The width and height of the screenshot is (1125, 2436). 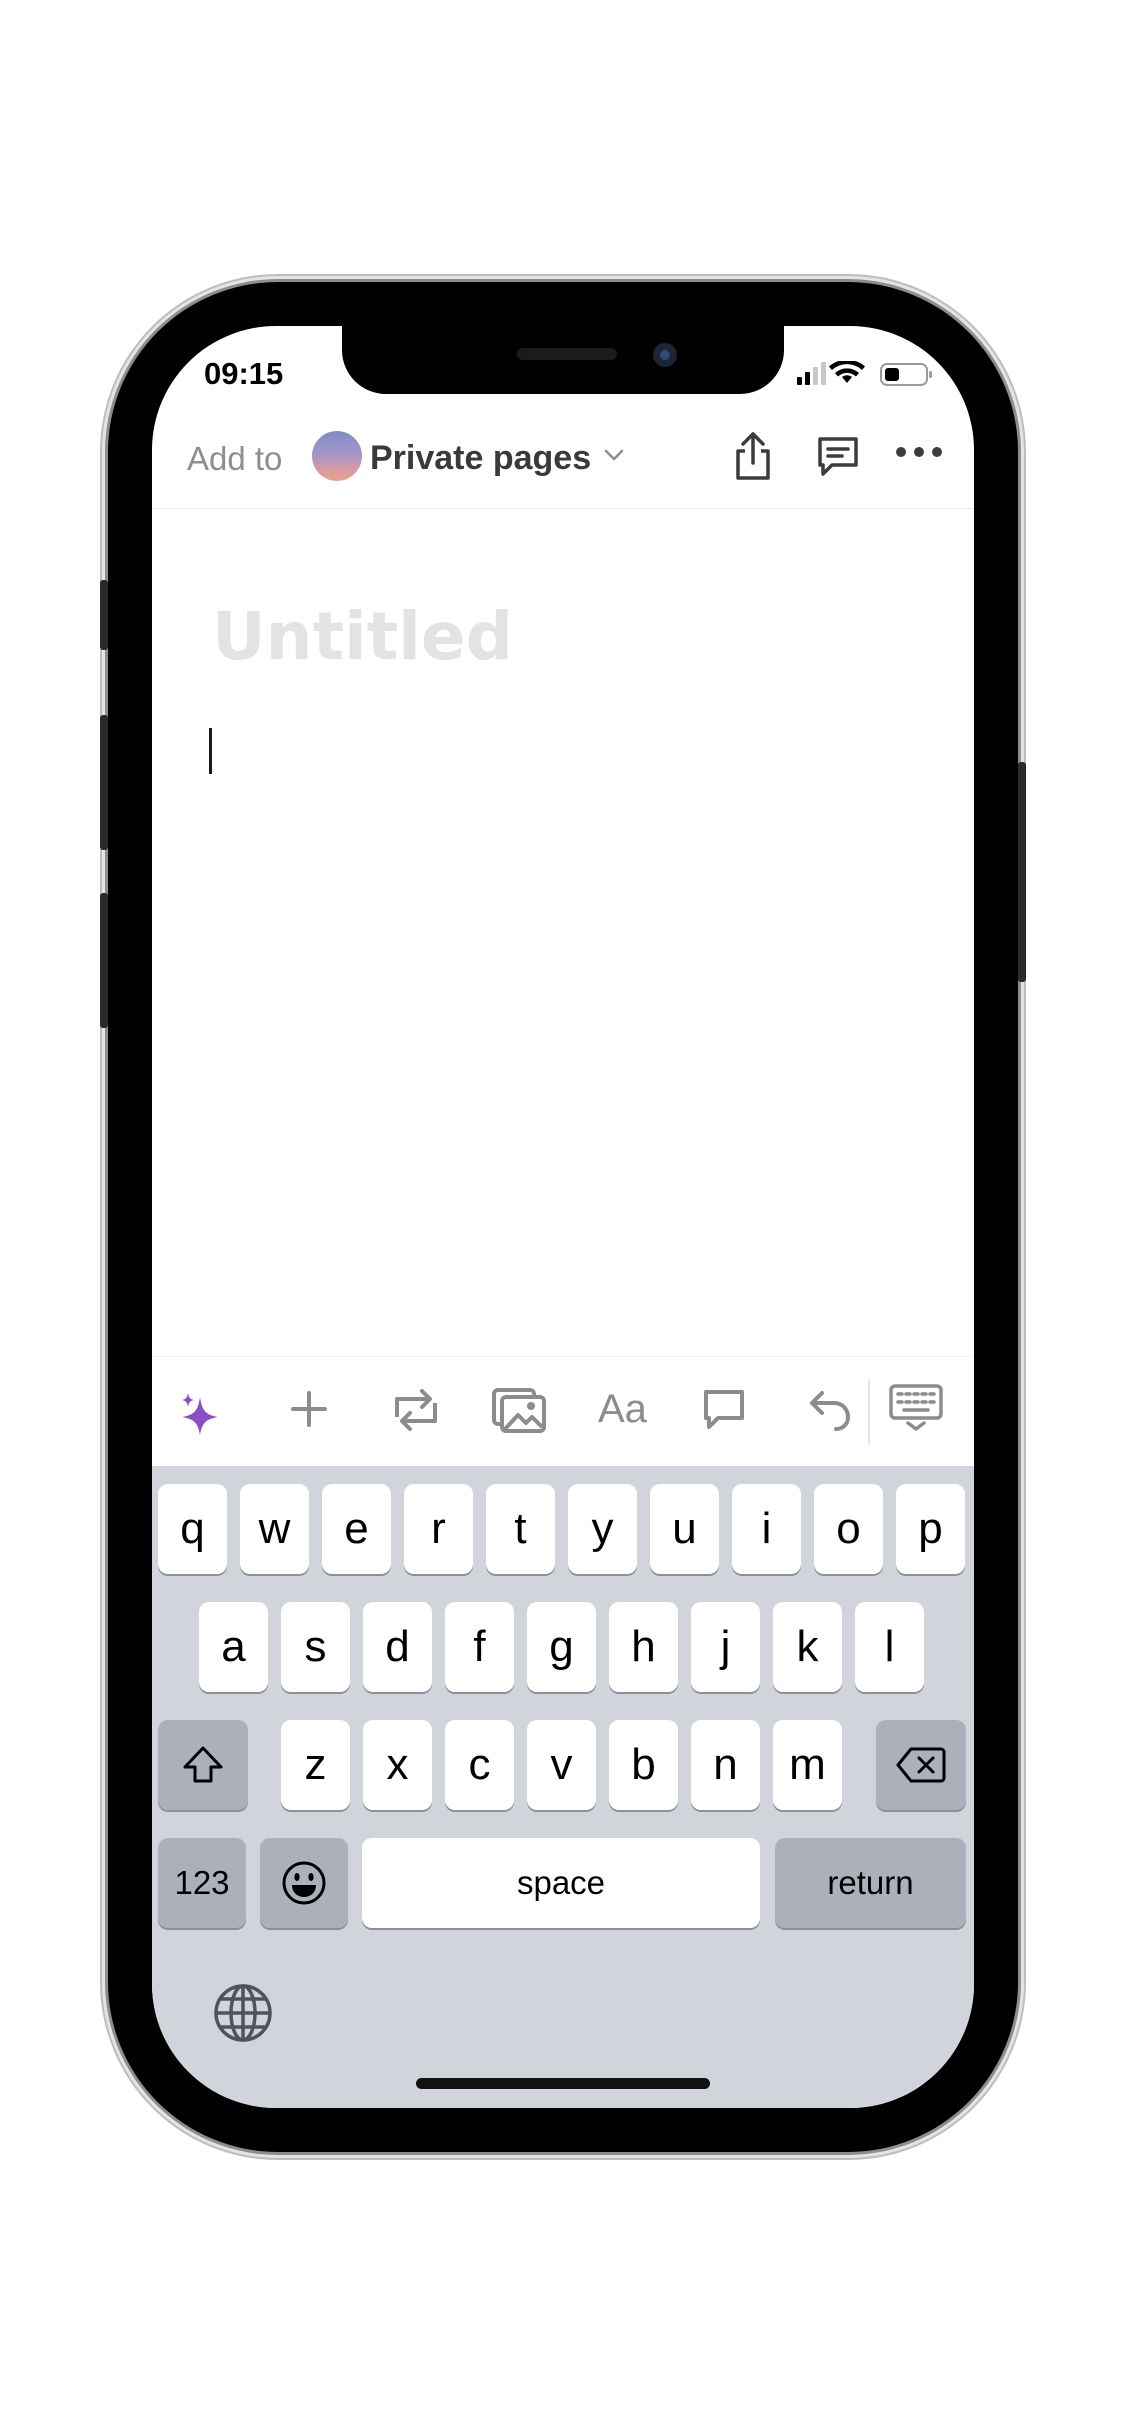 I want to click on key-s: s, so click(x=315, y=1647).